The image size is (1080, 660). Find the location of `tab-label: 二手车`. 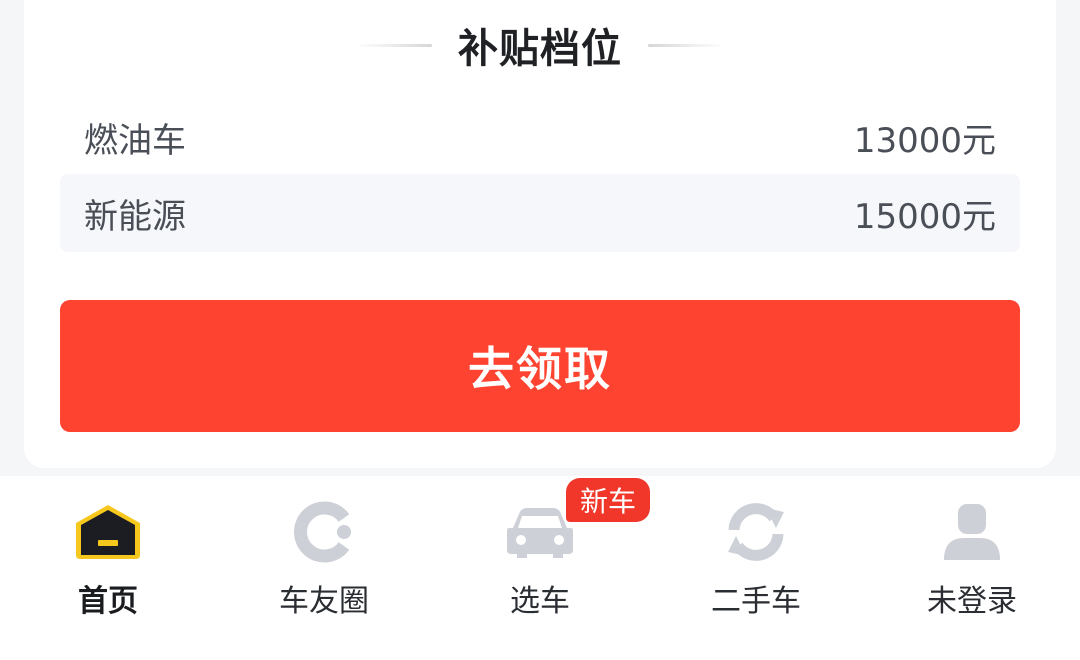

tab-label: 二手车 is located at coordinates (756, 601).